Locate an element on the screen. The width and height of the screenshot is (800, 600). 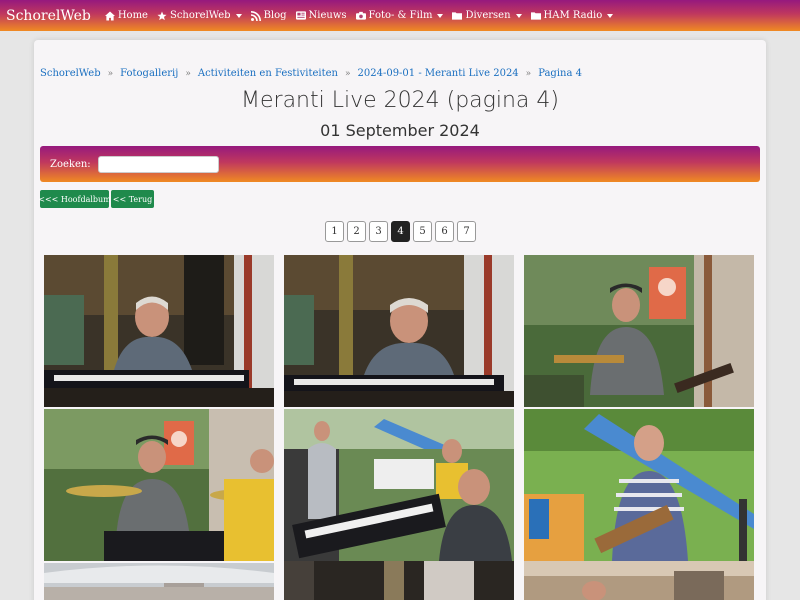
nav-home: Home is located at coordinates (126, 15).